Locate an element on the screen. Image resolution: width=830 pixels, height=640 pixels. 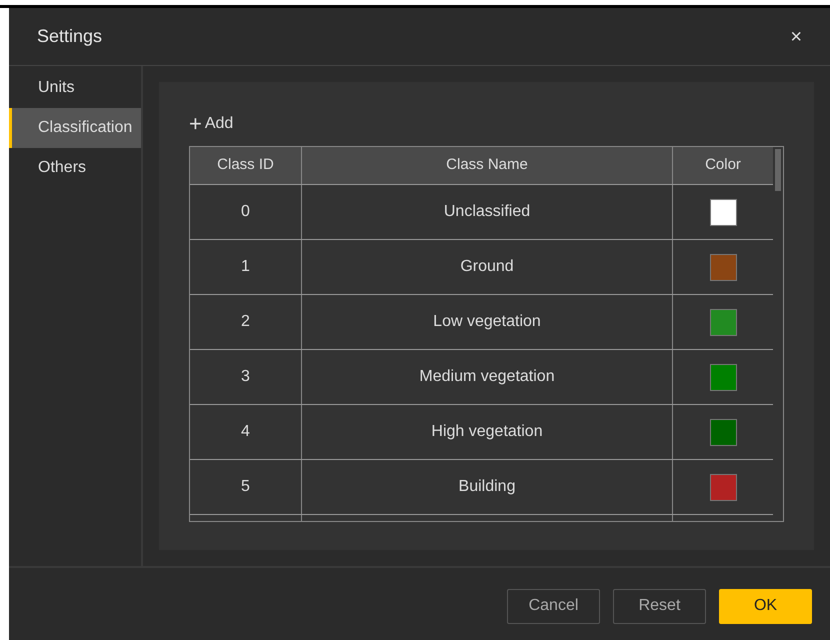
table-cell: 3 is located at coordinates (246, 377).